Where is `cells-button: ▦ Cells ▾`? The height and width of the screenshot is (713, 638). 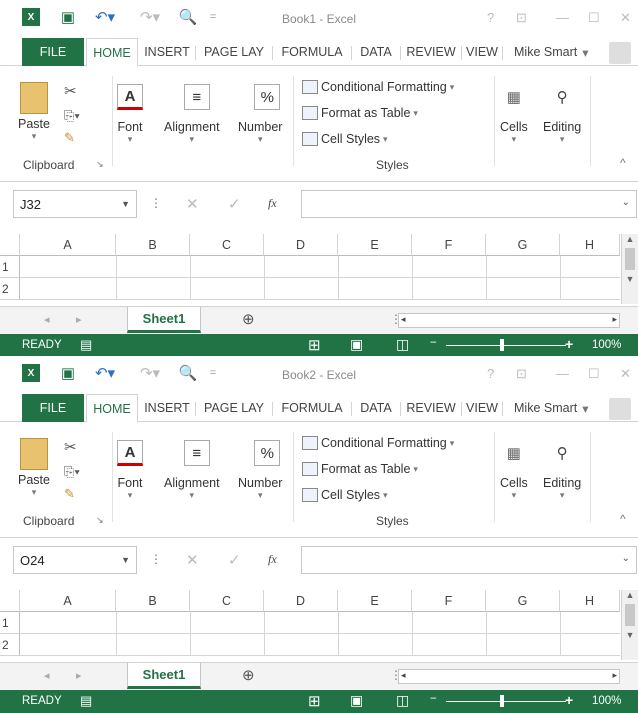
cells-button: ▦ Cells ▾ is located at coordinates (514, 470).